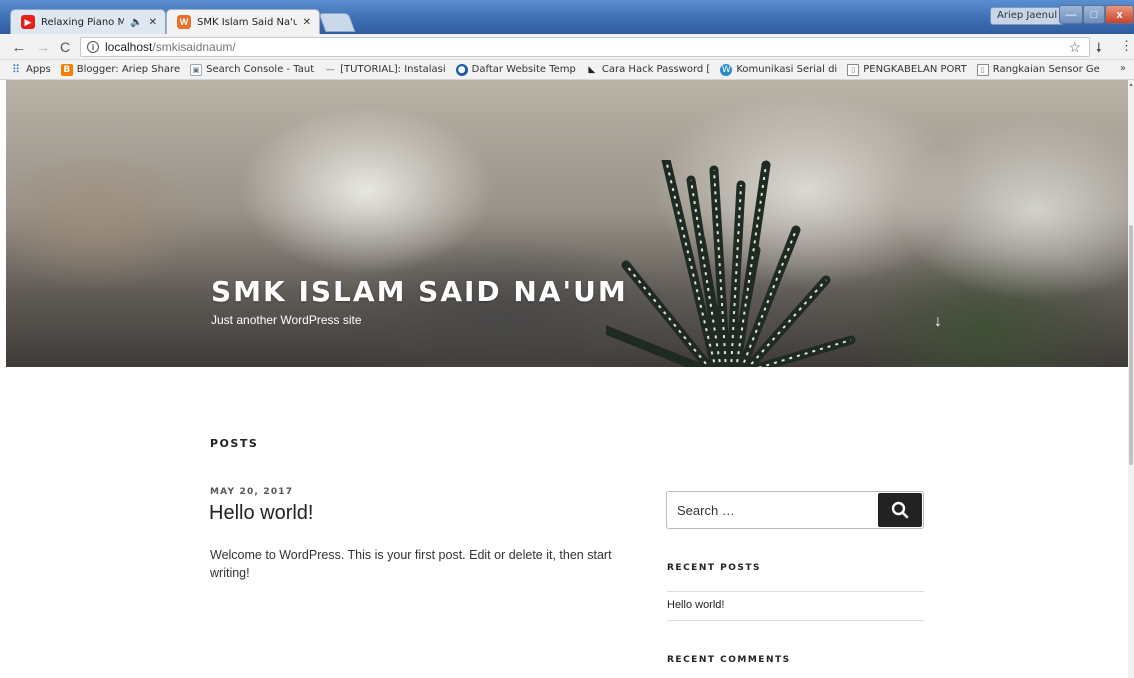 The height and width of the screenshot is (678, 1134). What do you see at coordinates (523, 69) in the screenshot?
I see `bookmark-label: Daftar Website Temp` at bounding box center [523, 69].